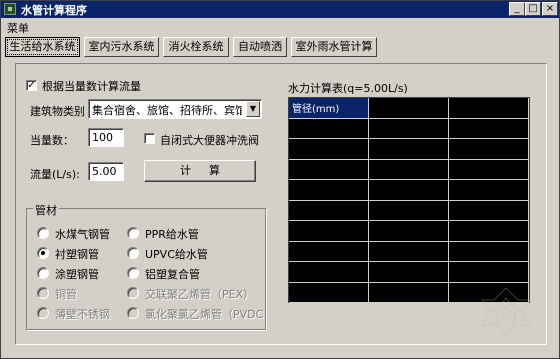  Describe the element at coordinates (172, 234) in the screenshot. I see `label-ppr: PPR给水管` at that location.